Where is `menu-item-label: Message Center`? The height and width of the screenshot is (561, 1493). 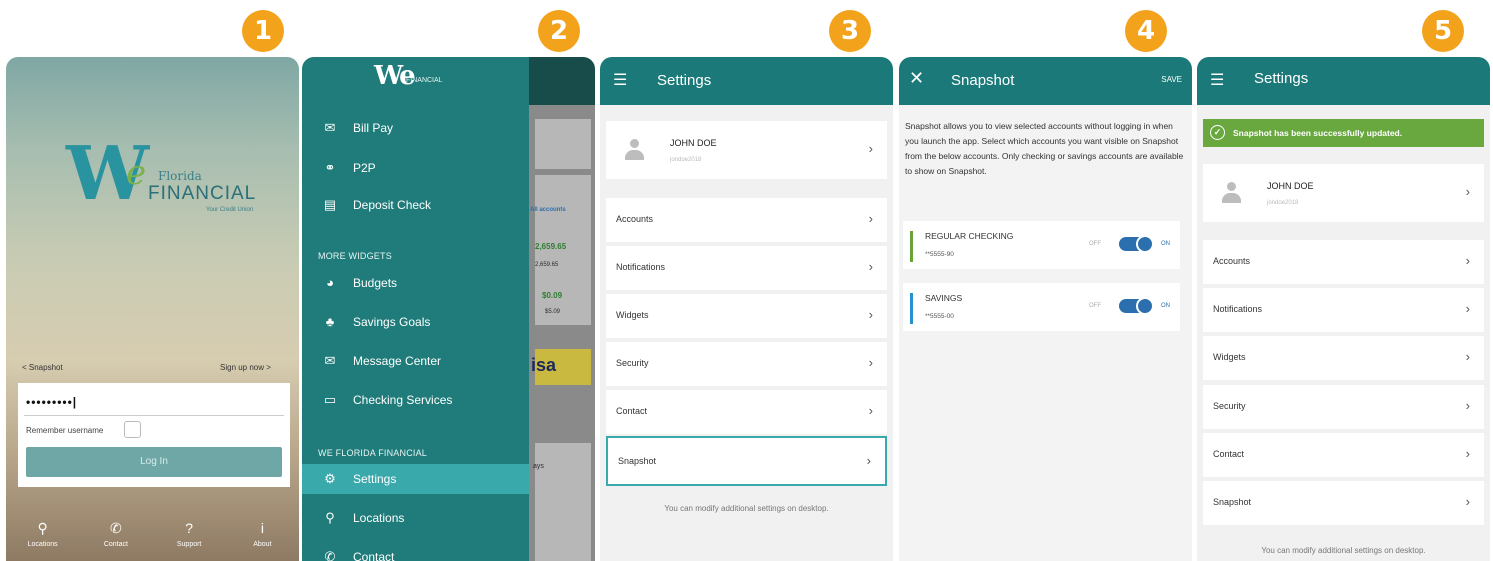
menu-item-label: Message Center is located at coordinates (397, 361).